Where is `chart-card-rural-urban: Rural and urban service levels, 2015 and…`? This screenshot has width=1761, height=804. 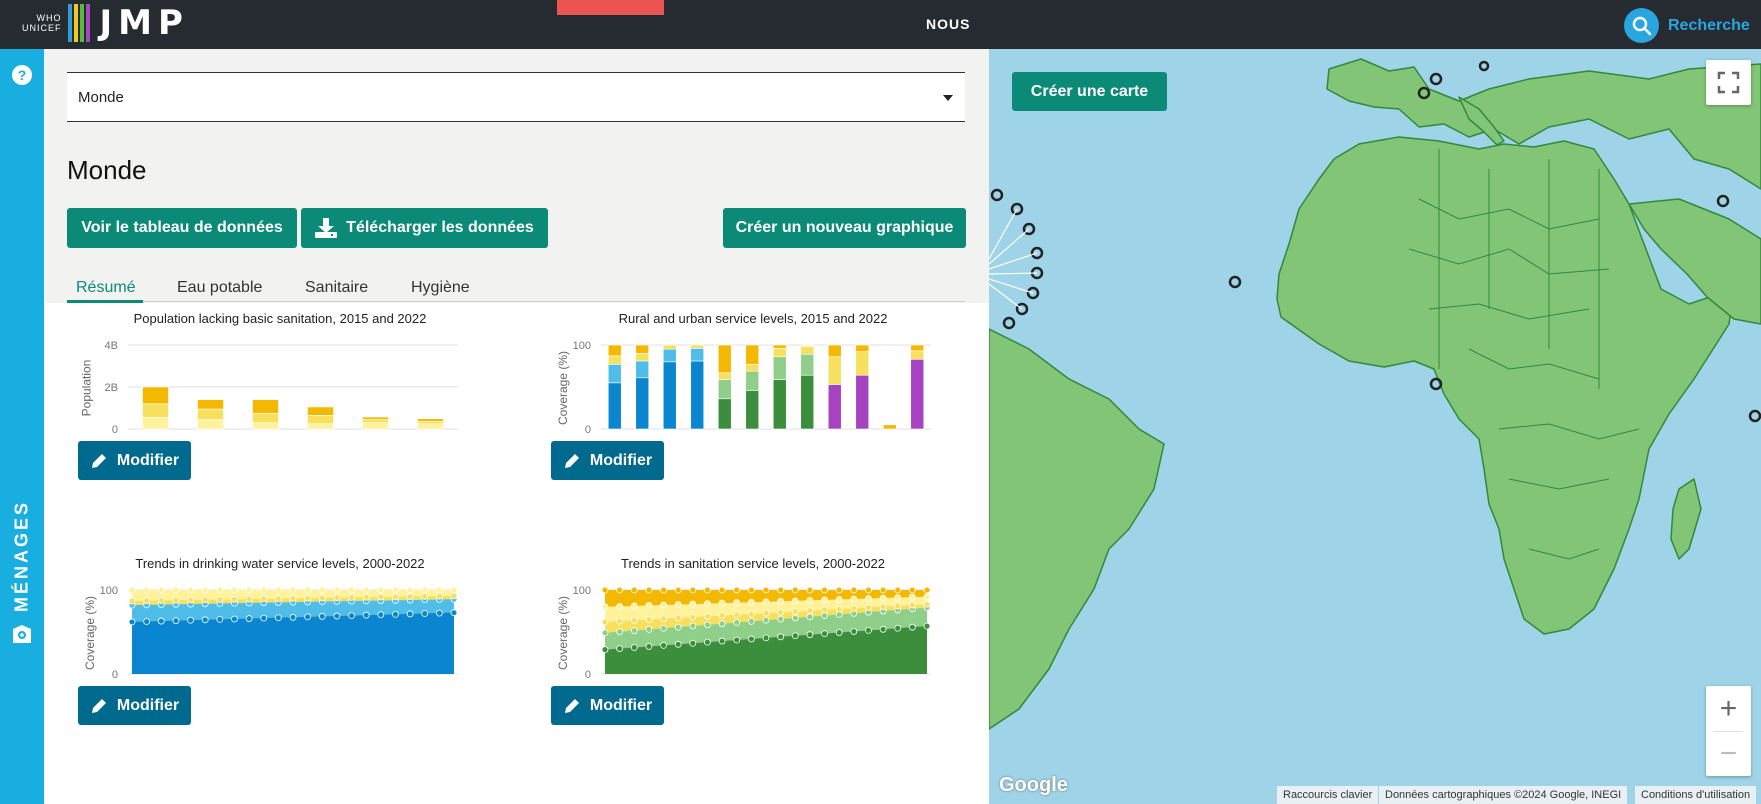
chart-card-rural-urban: Rural and urban service levels, 2015 and… is located at coordinates (753, 418).